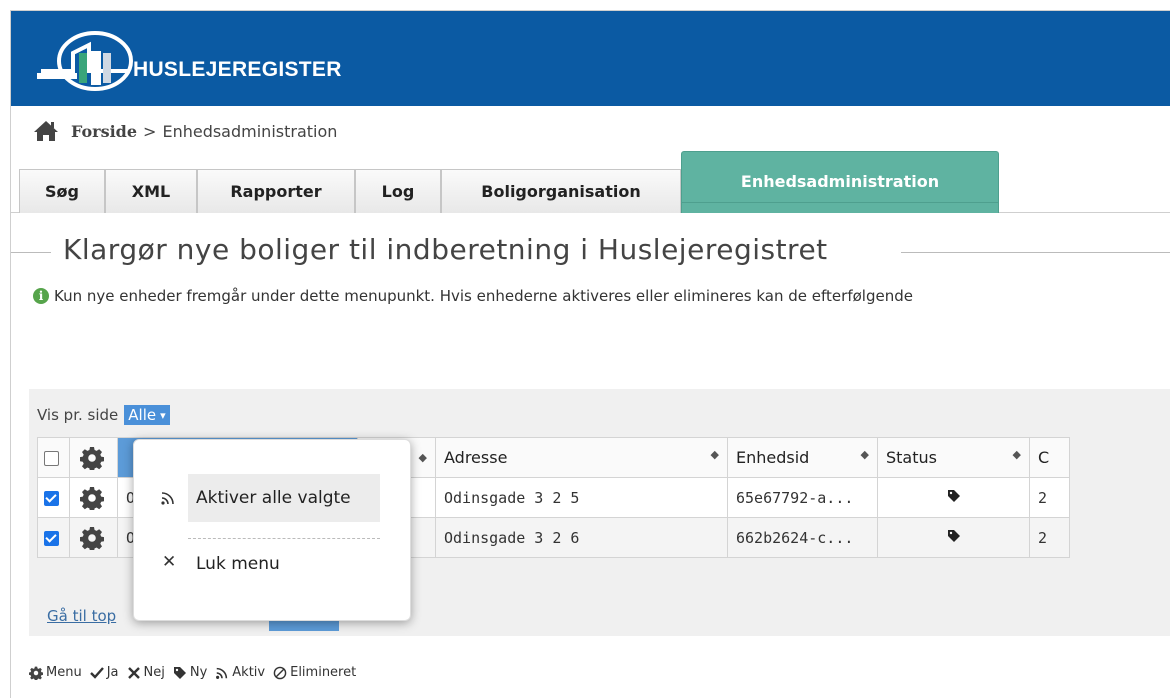  What do you see at coordinates (911, 457) in the screenshot?
I see `column-label-status: Status` at bounding box center [911, 457].